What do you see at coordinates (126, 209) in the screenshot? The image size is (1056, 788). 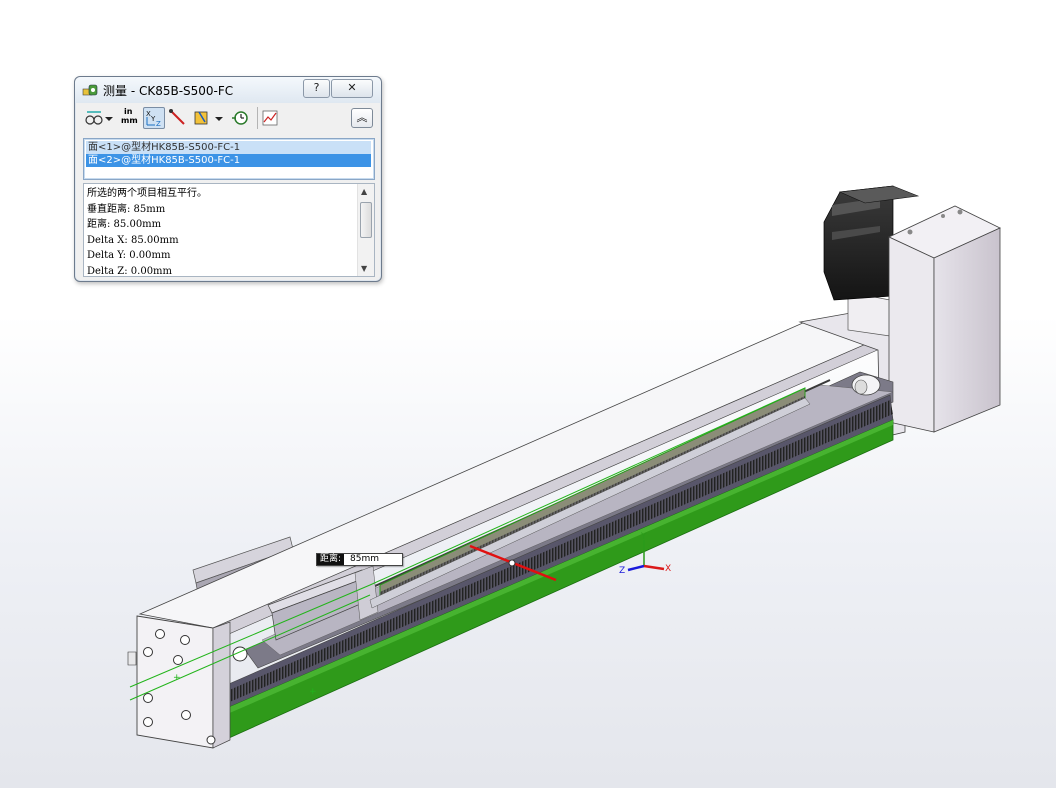 I see `result-line: 垂直距离: 85mm` at bounding box center [126, 209].